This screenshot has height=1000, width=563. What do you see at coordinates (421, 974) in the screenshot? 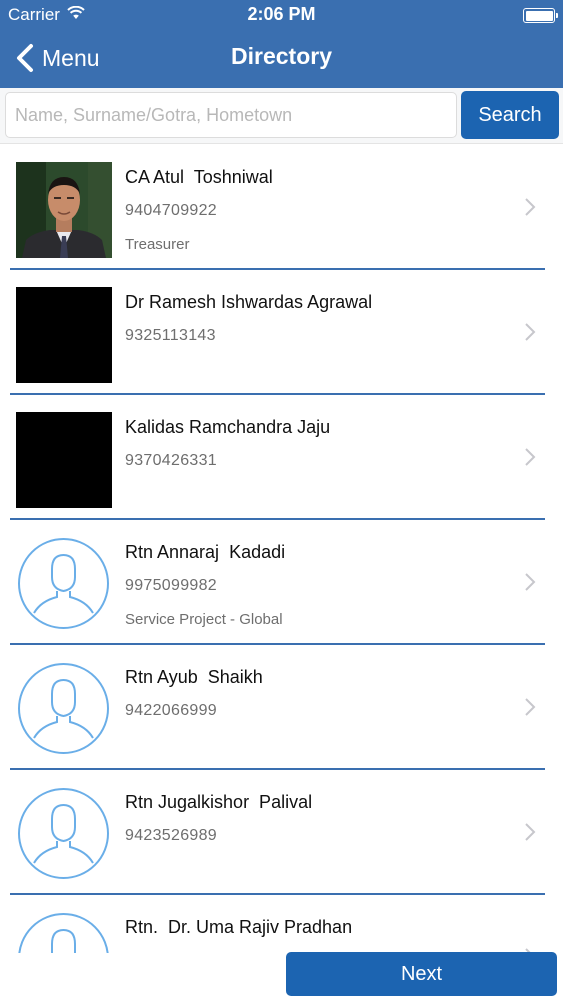
I see `next-button: Next` at bounding box center [421, 974].